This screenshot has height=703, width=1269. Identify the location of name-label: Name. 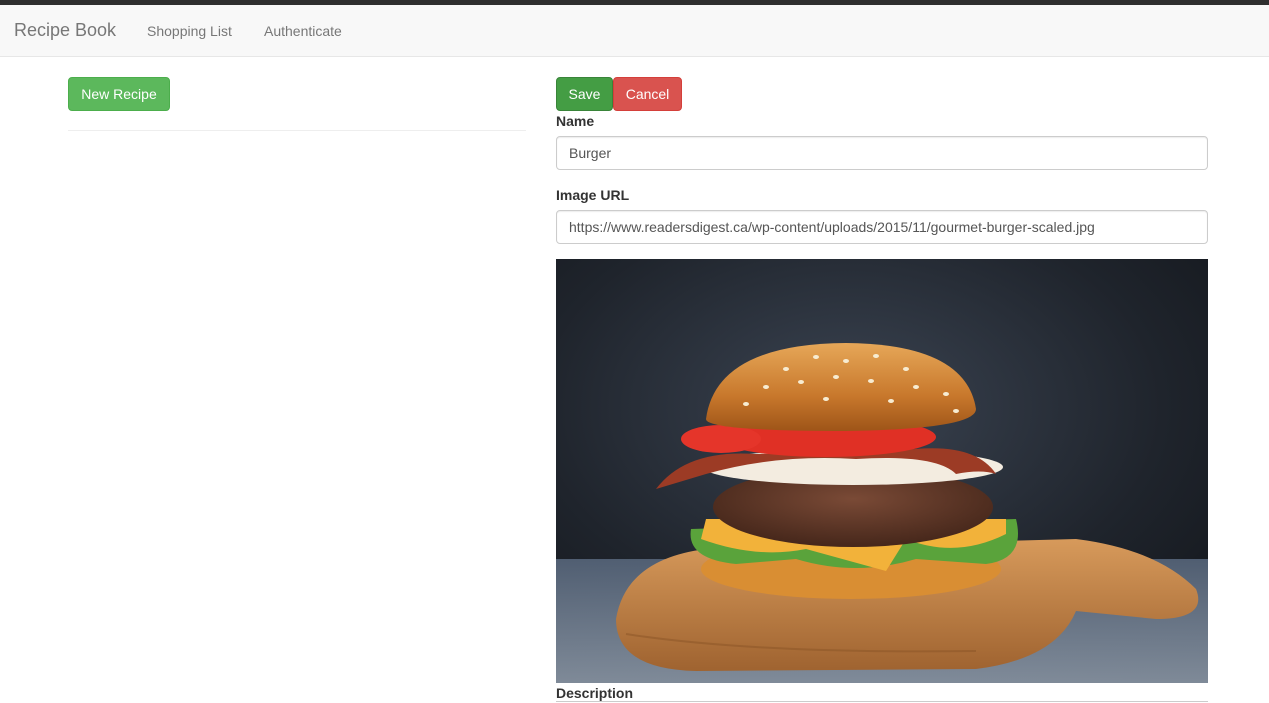
(575, 121).